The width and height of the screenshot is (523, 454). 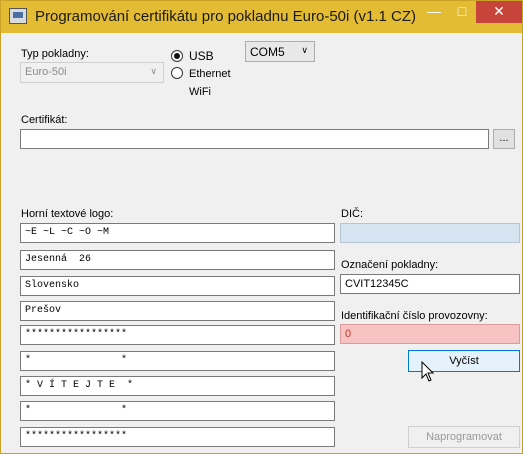 What do you see at coordinates (177, 260) in the screenshot?
I see `logo-line-input: Jesenná 26` at bounding box center [177, 260].